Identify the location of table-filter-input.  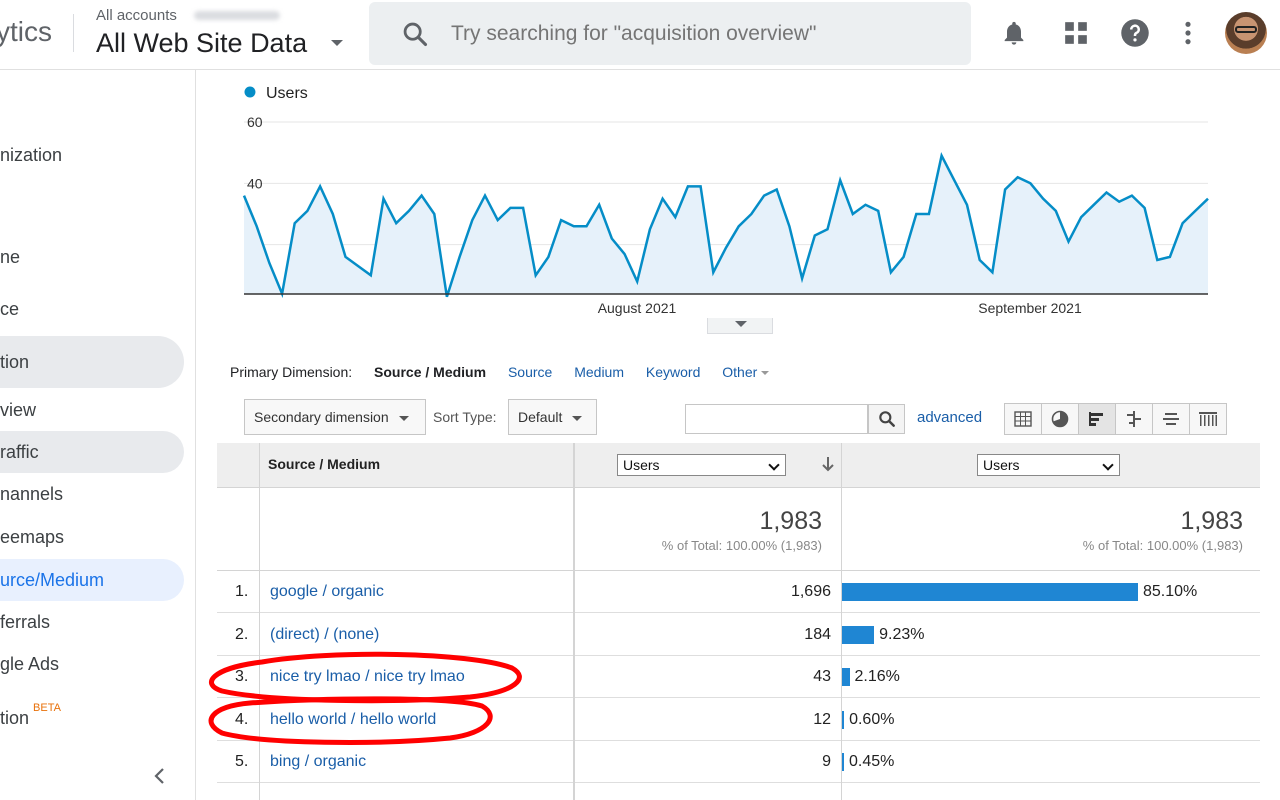
(776, 419).